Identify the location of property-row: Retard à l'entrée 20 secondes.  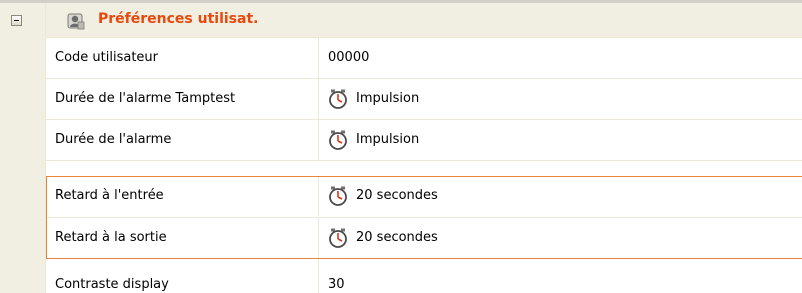
(424, 197).